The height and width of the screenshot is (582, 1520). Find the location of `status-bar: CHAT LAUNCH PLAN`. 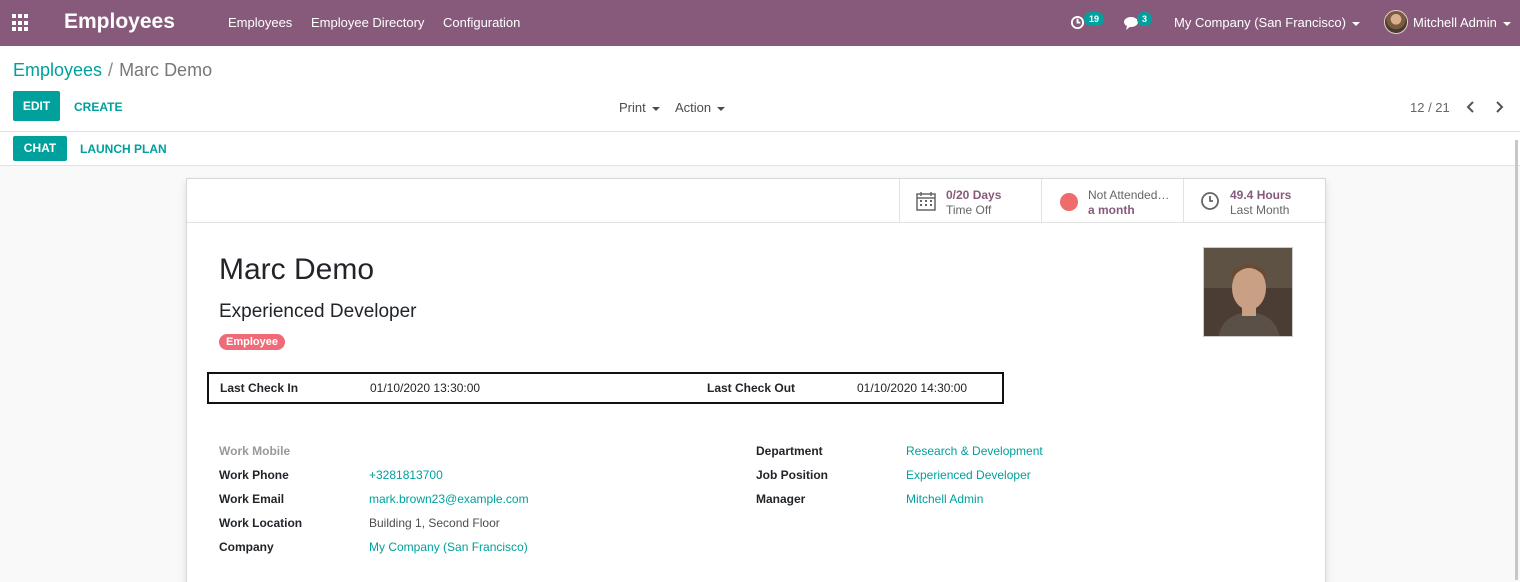

status-bar: CHAT LAUNCH PLAN is located at coordinates (760, 149).